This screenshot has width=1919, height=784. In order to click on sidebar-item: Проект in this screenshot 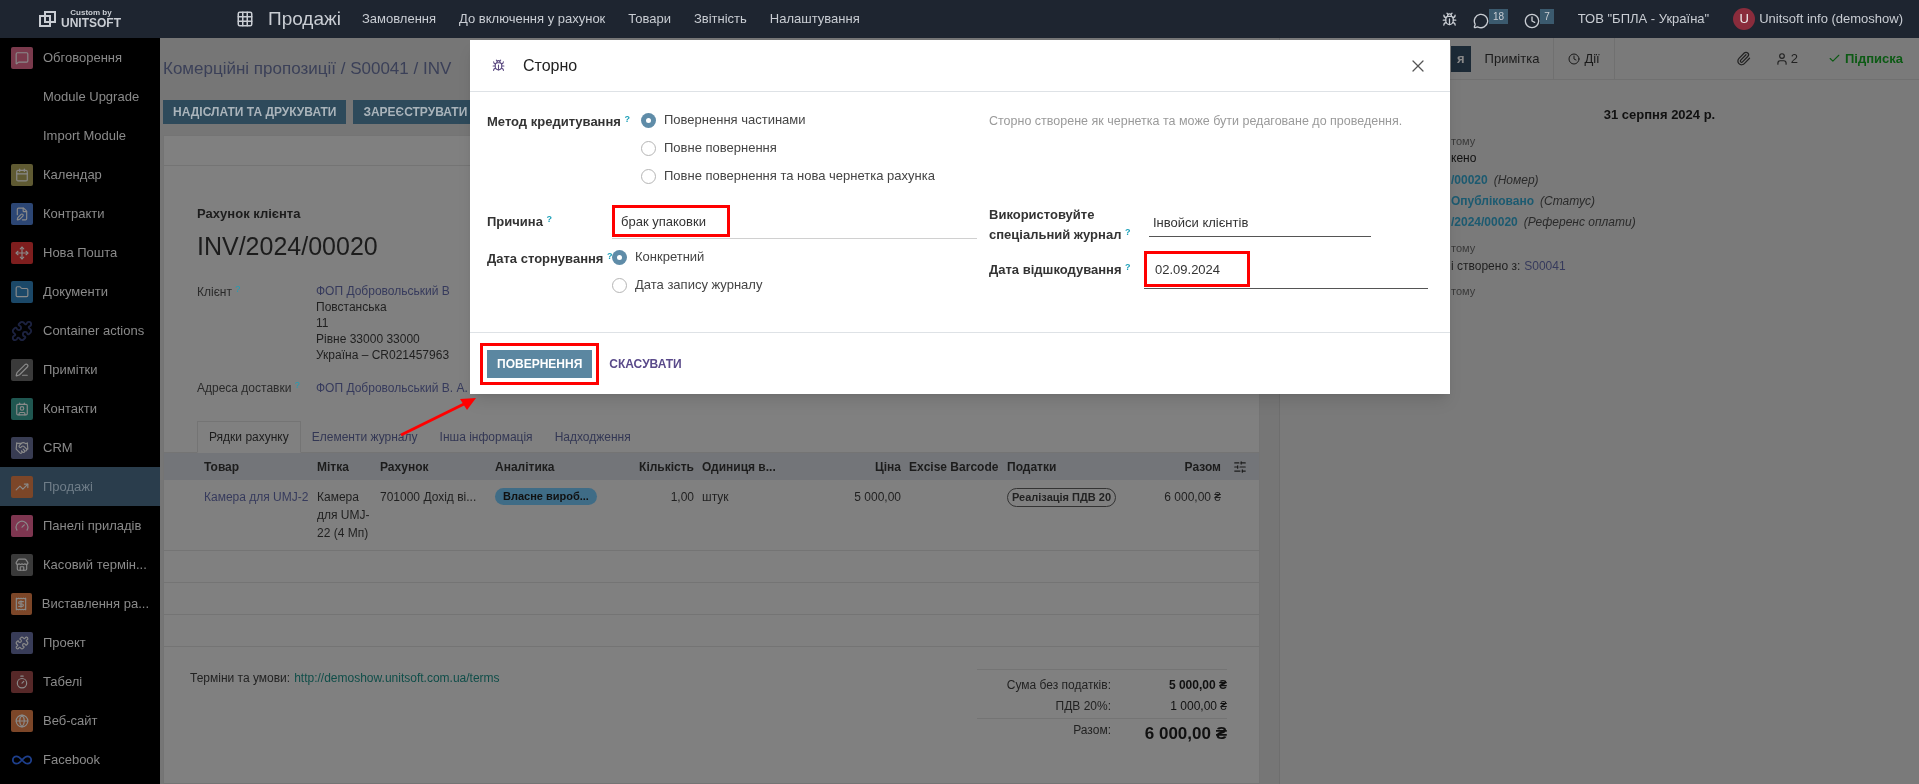, I will do `click(80, 642)`.